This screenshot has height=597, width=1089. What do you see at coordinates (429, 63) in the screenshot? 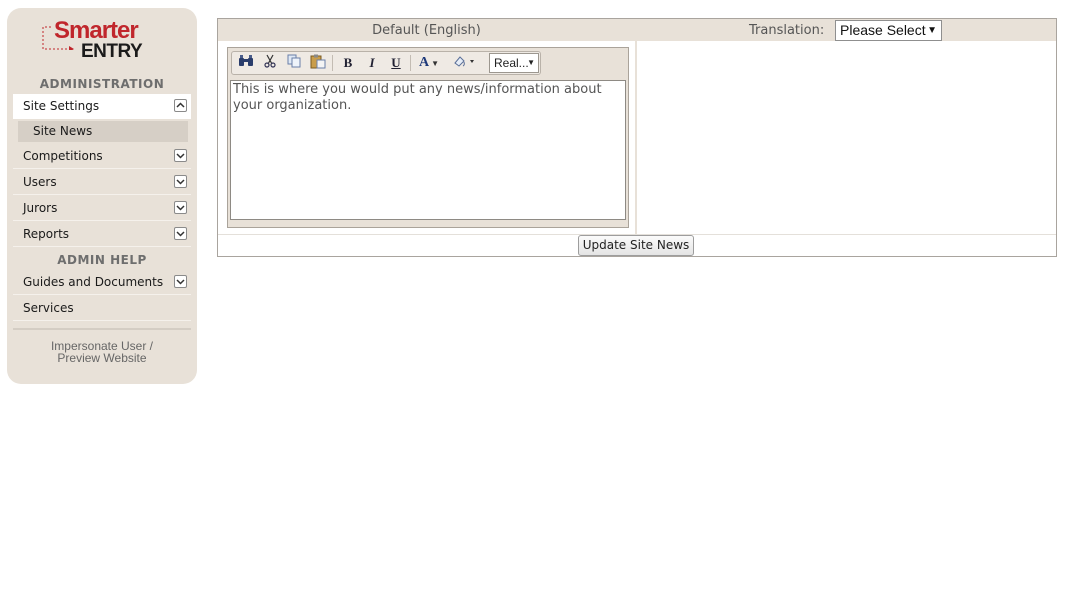
I see `font-color-icon: A ▼` at bounding box center [429, 63].